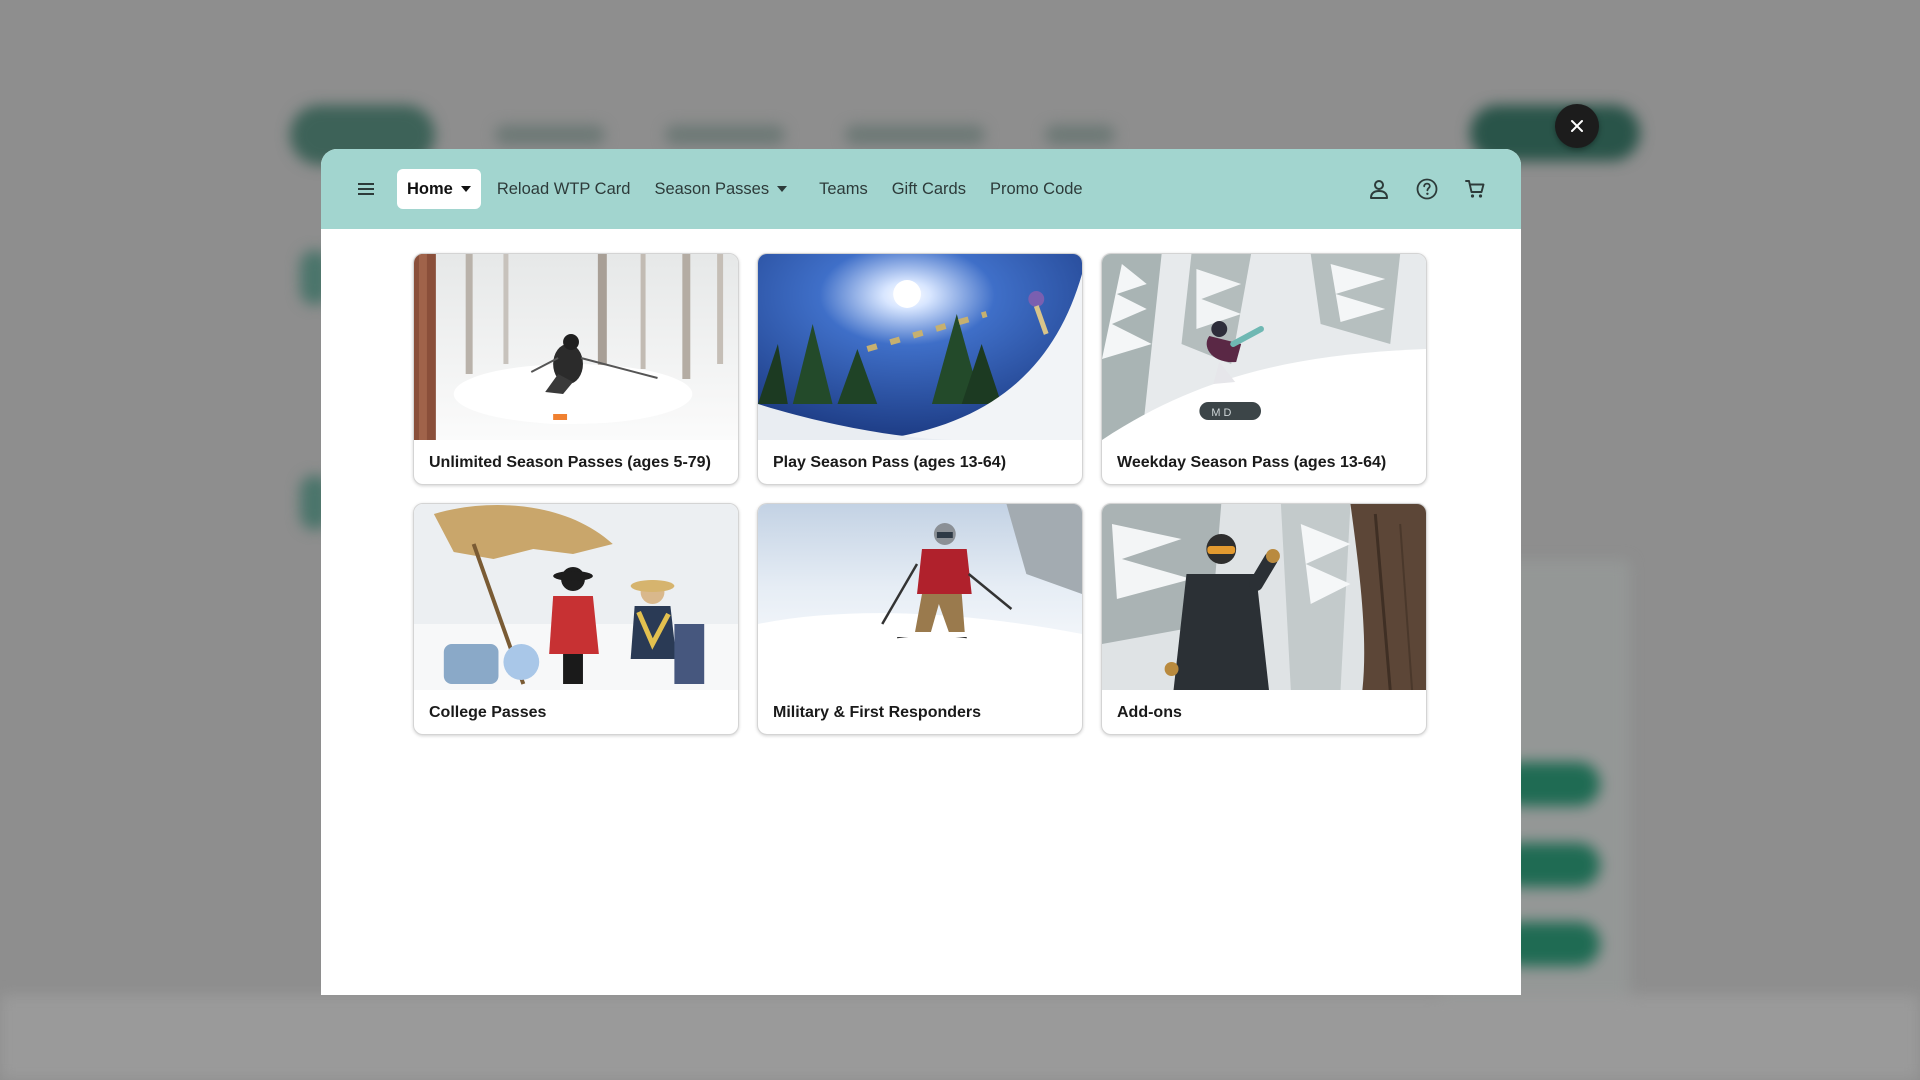 The width and height of the screenshot is (1920, 1080). What do you see at coordinates (890, 462) in the screenshot?
I see `card-title: Play Season Pass (ages 13-64)` at bounding box center [890, 462].